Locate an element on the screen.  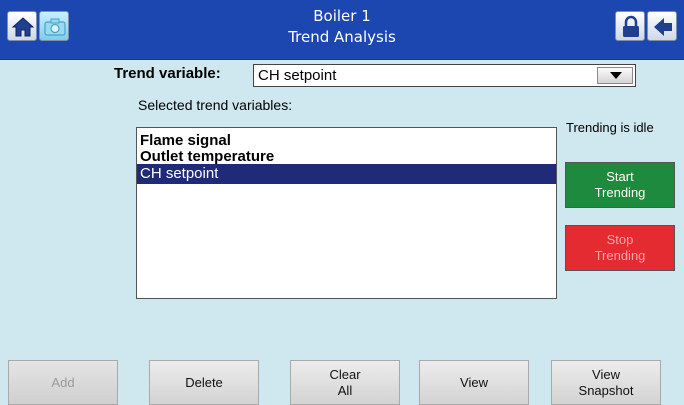
stop-trending-button: Stop Trending is located at coordinates (620, 248).